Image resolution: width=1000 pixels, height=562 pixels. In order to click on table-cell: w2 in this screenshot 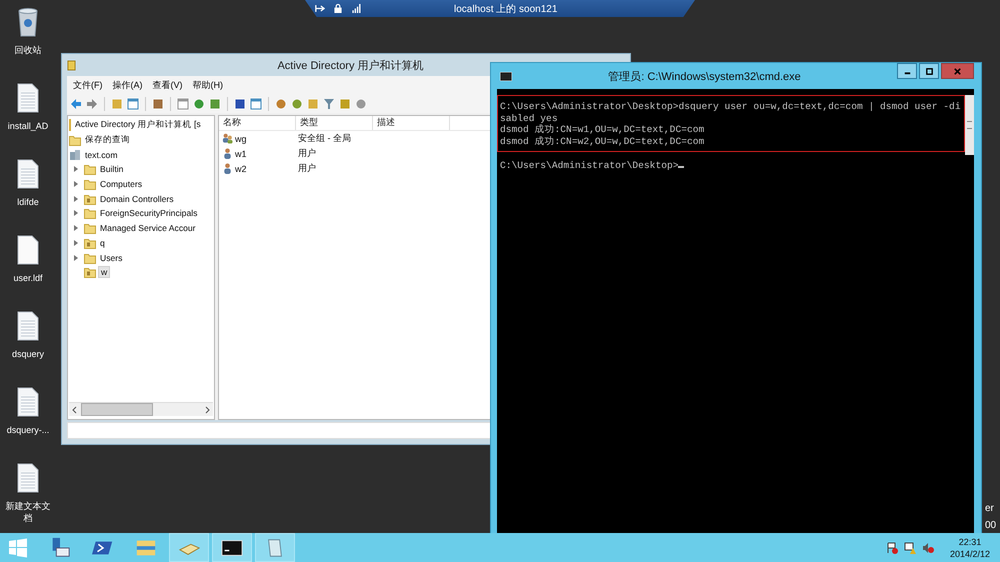, I will do `click(241, 169)`.